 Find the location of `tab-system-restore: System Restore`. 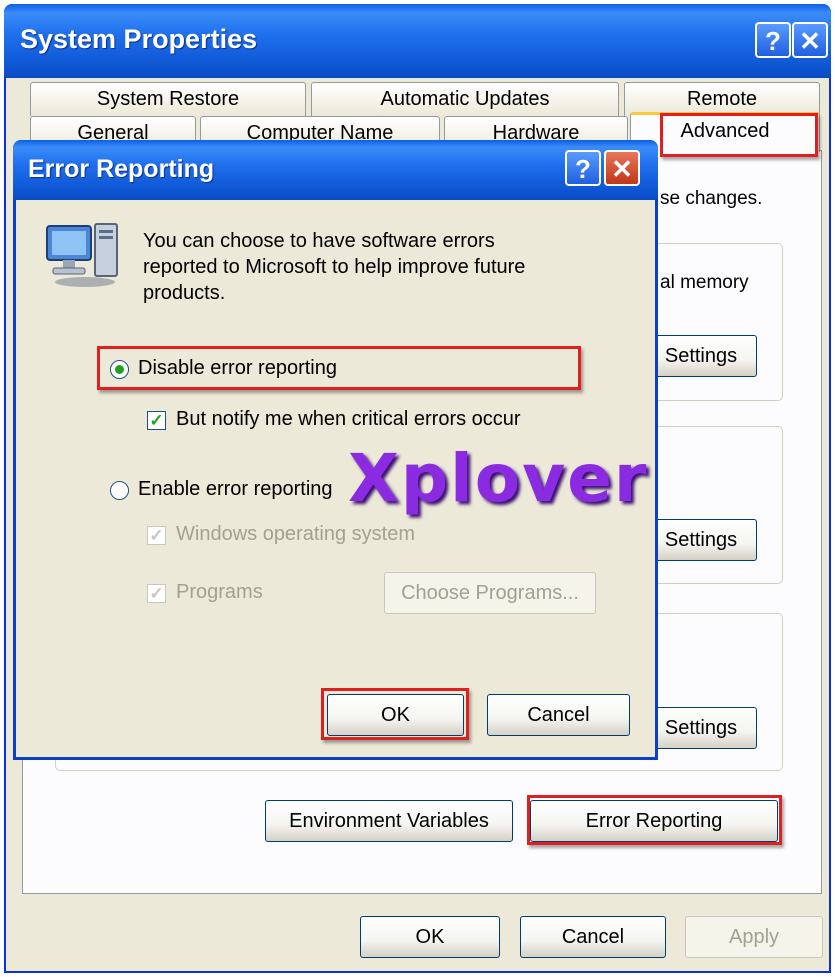

tab-system-restore: System Restore is located at coordinates (168, 99).